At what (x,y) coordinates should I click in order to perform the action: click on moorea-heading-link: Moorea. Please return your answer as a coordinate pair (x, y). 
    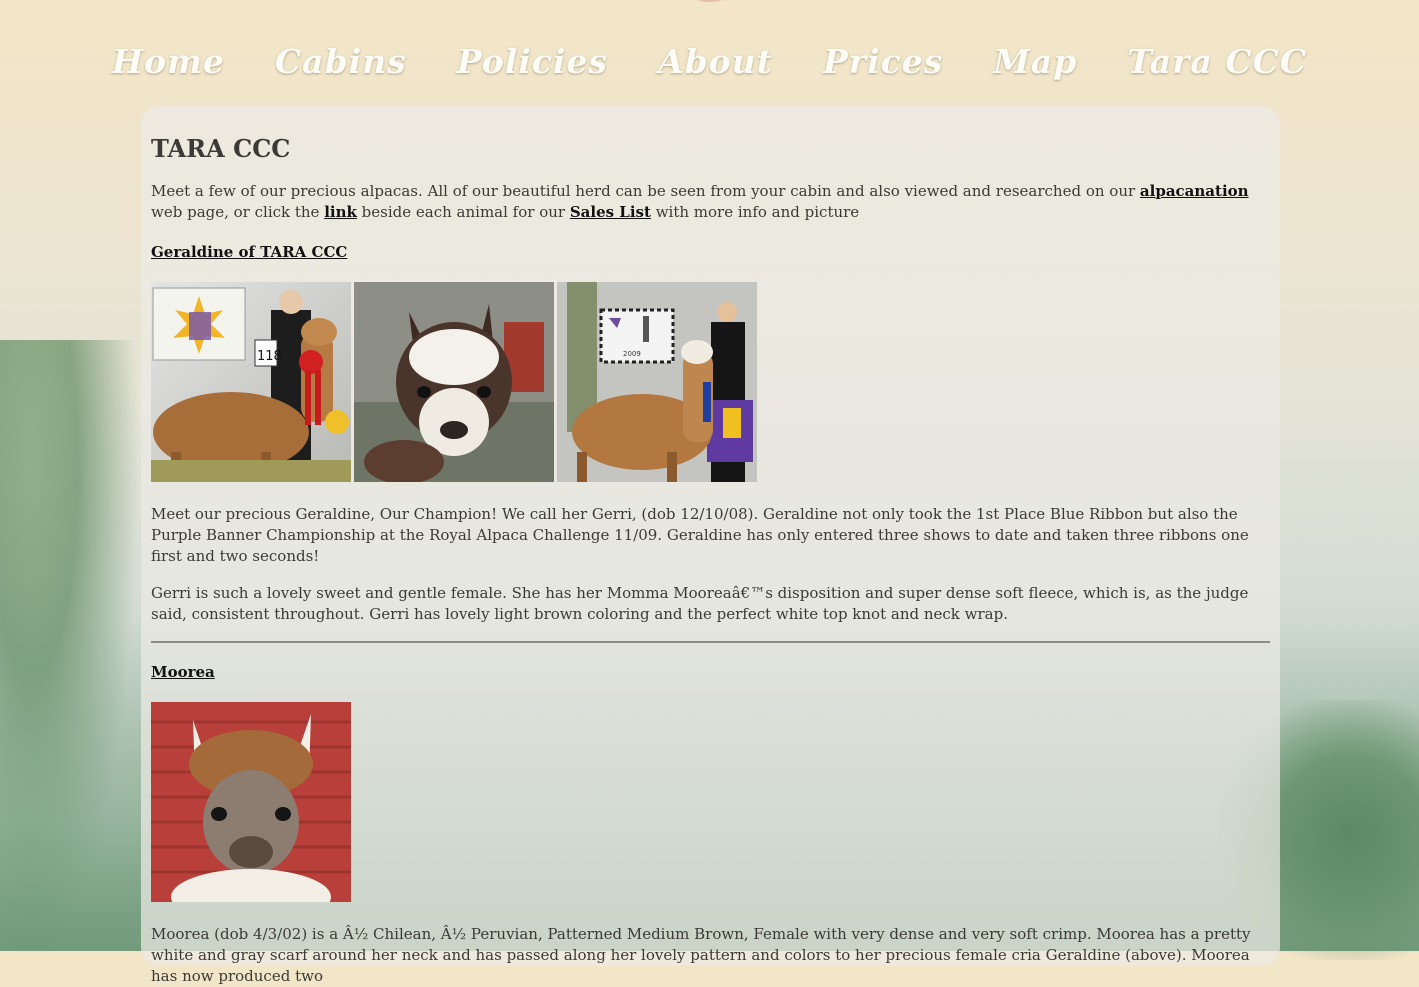
    Looking at the image, I should click on (183, 672).